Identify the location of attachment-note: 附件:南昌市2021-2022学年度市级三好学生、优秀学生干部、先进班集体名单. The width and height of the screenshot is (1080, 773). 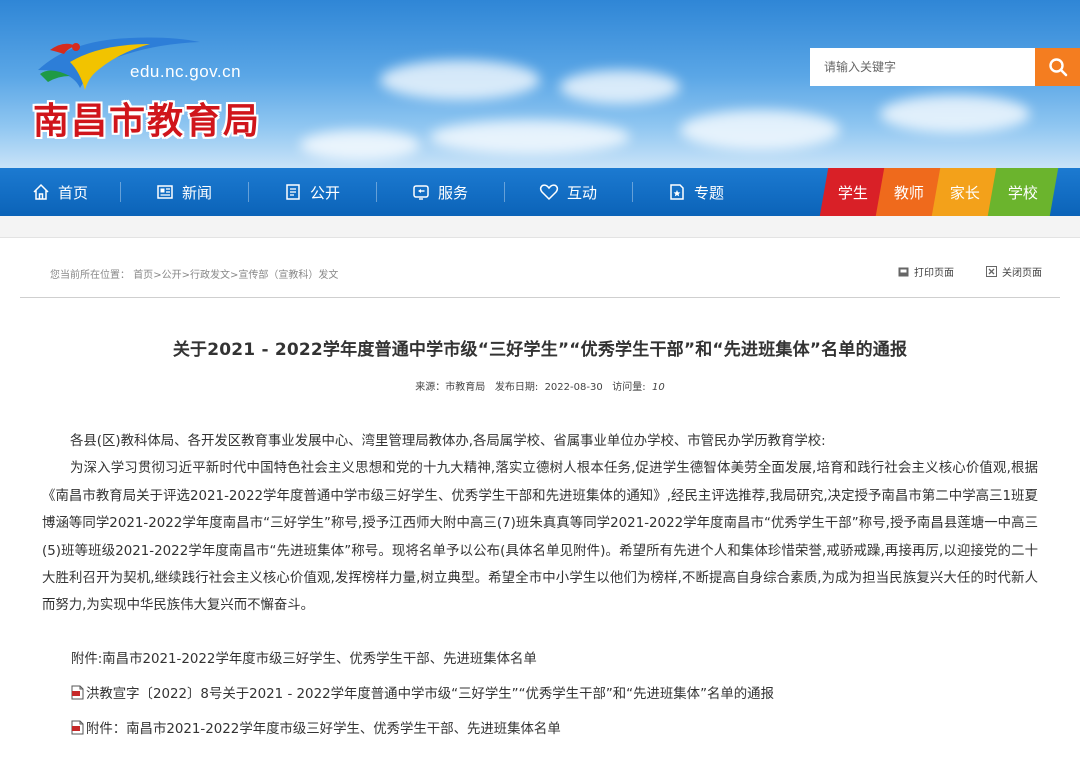
(304, 659).